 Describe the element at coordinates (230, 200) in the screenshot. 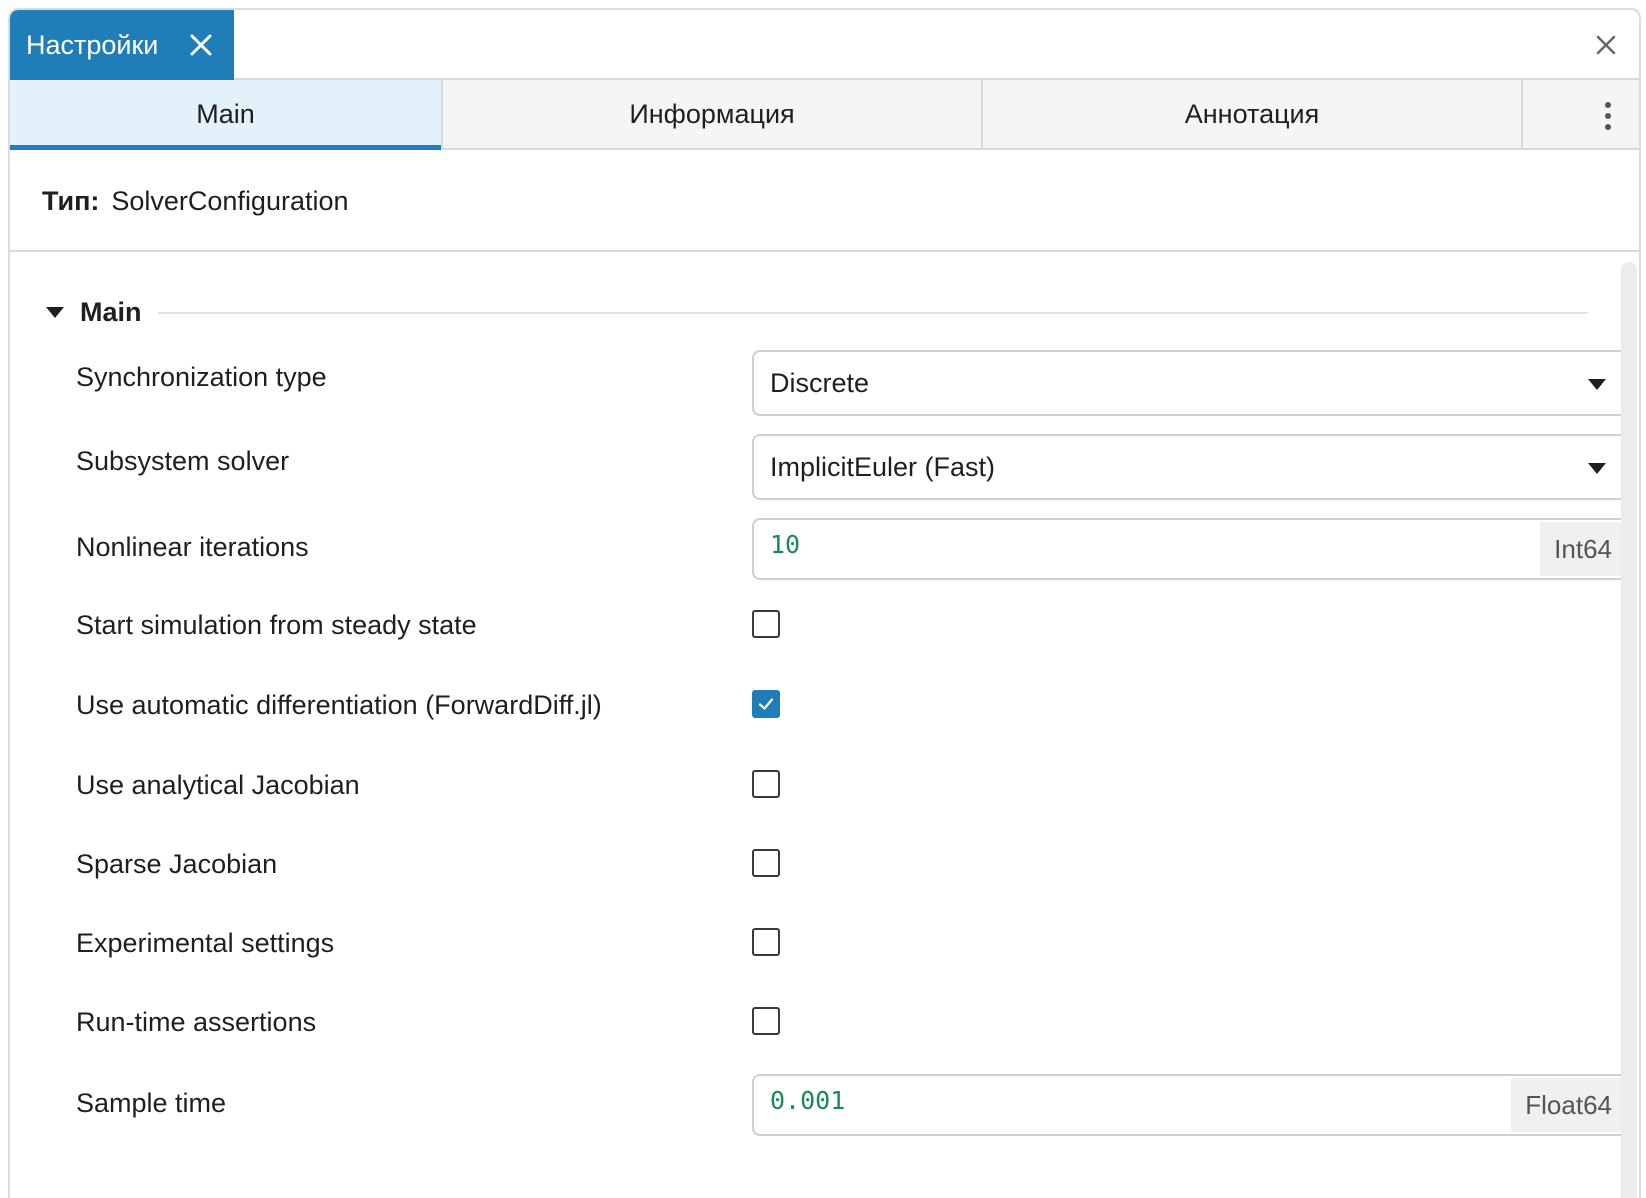

I see `type-value: SolverConfiguration` at that location.